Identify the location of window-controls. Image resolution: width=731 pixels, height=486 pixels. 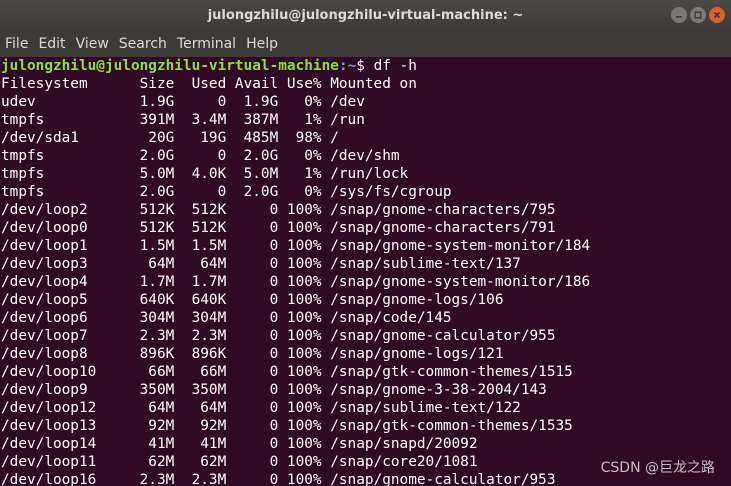
(698, 15).